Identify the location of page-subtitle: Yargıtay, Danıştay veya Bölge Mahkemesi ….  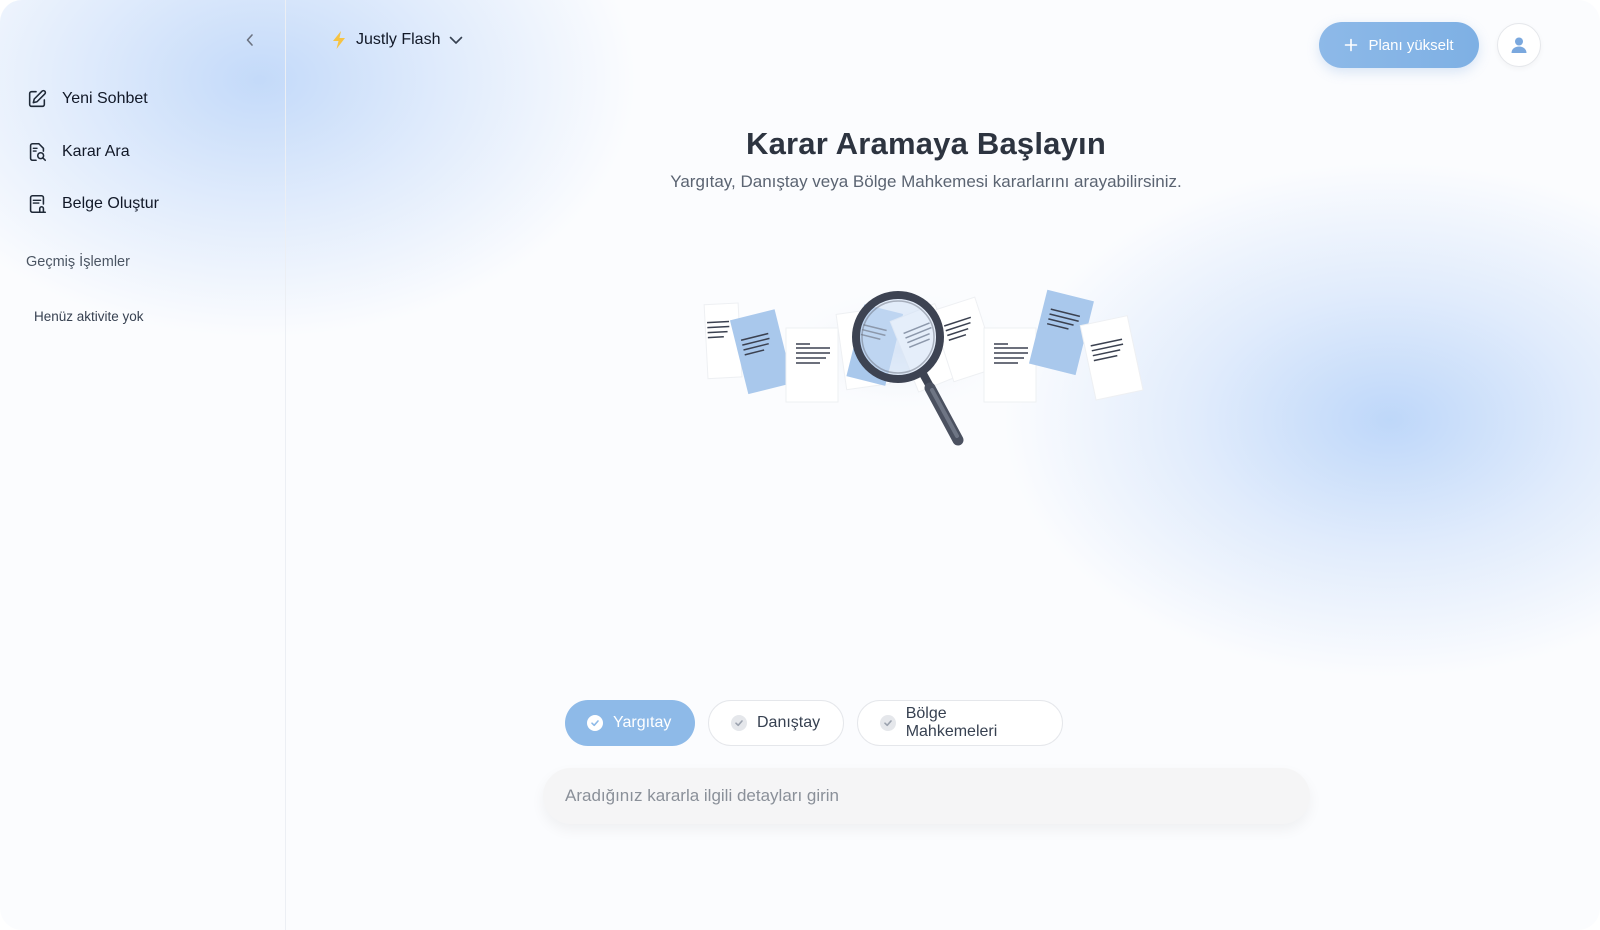
(926, 181).